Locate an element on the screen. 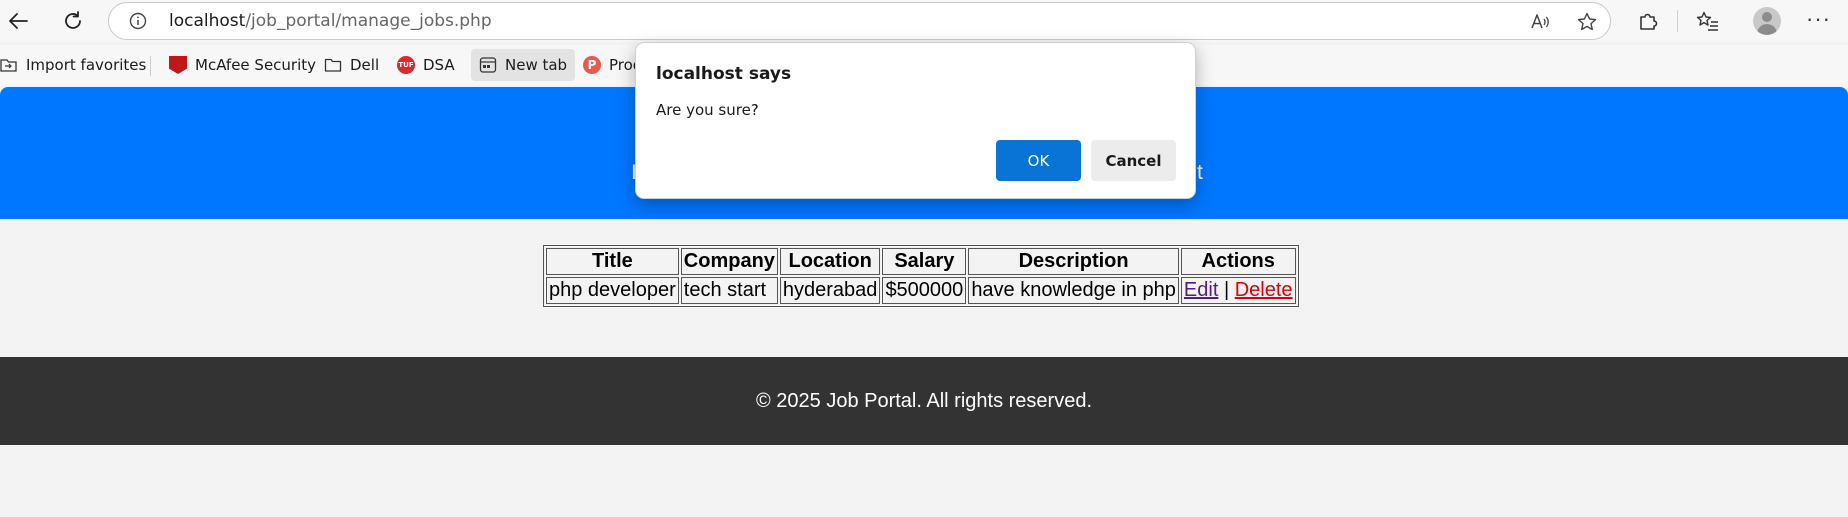 The width and height of the screenshot is (1848, 517). fav-label: DSA is located at coordinates (439, 65).